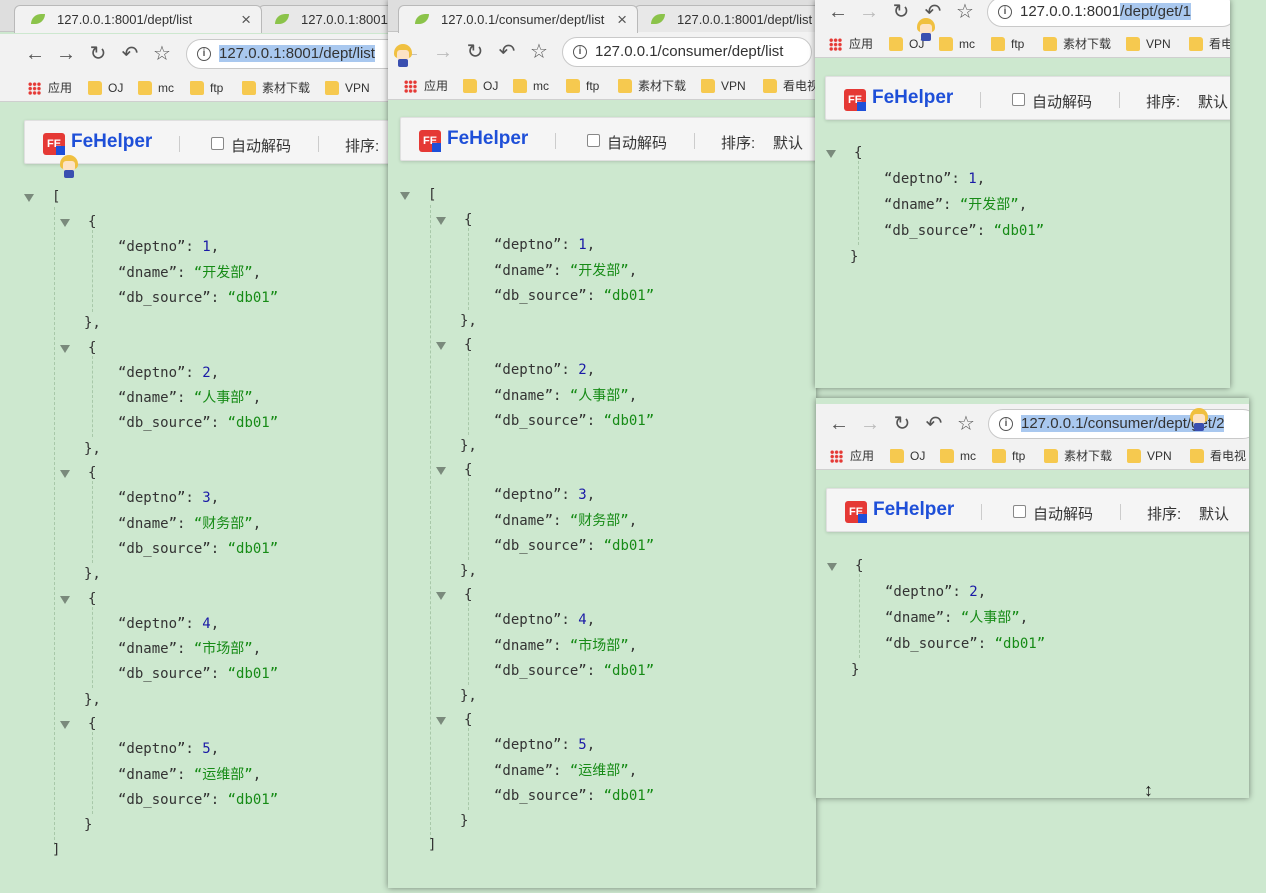 The width and height of the screenshot is (1266, 893). Describe the element at coordinates (1197, 456) in the screenshot. I see `folder-icon` at that location.